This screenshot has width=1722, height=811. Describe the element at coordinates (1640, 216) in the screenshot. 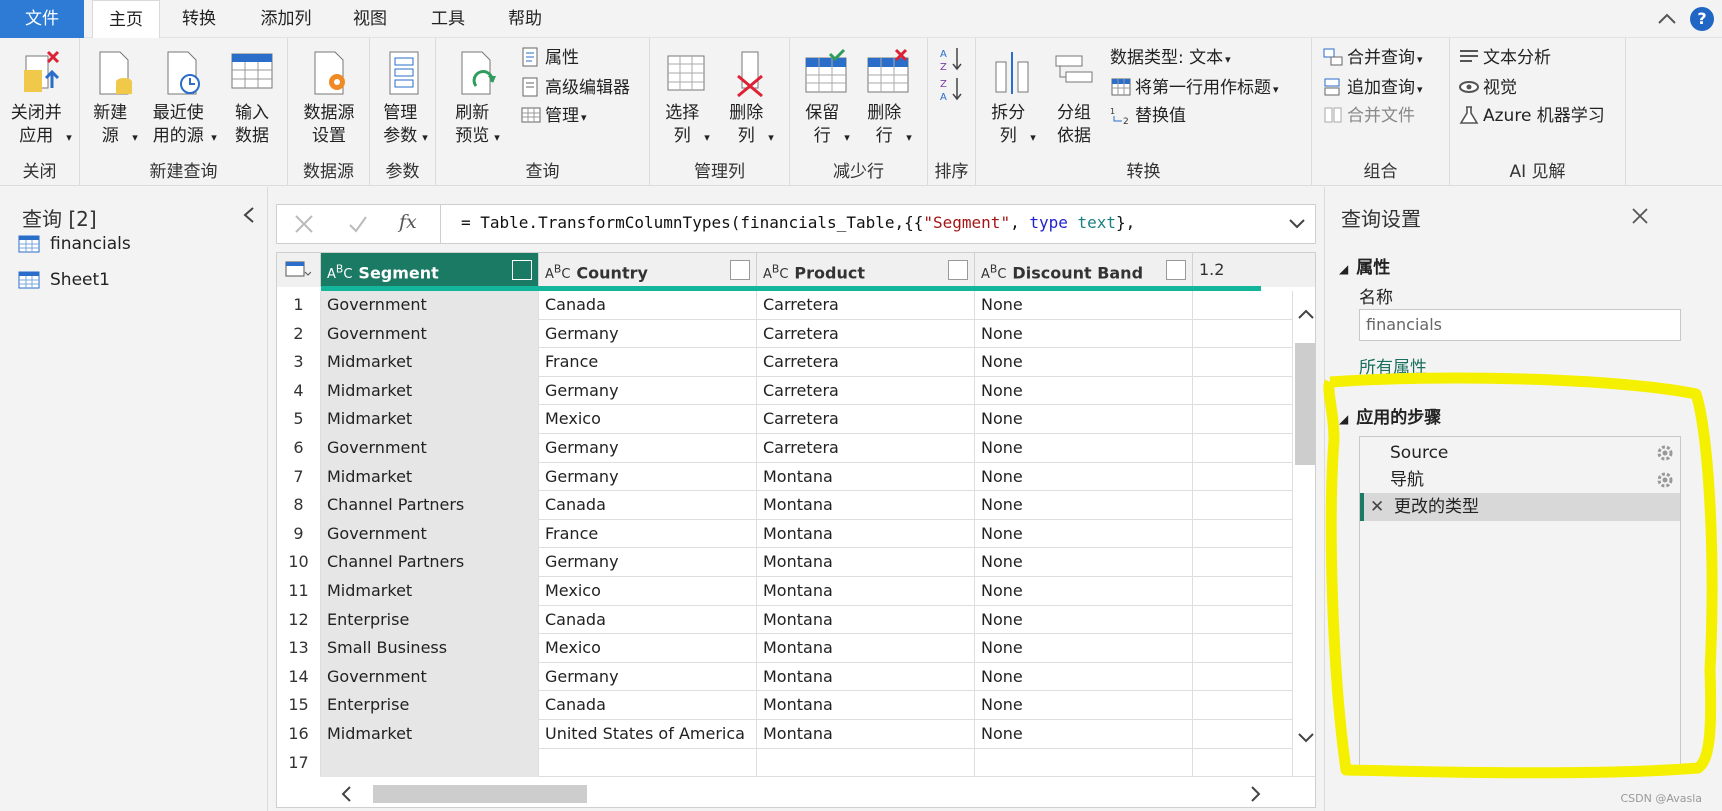

I see `close-icon` at that location.